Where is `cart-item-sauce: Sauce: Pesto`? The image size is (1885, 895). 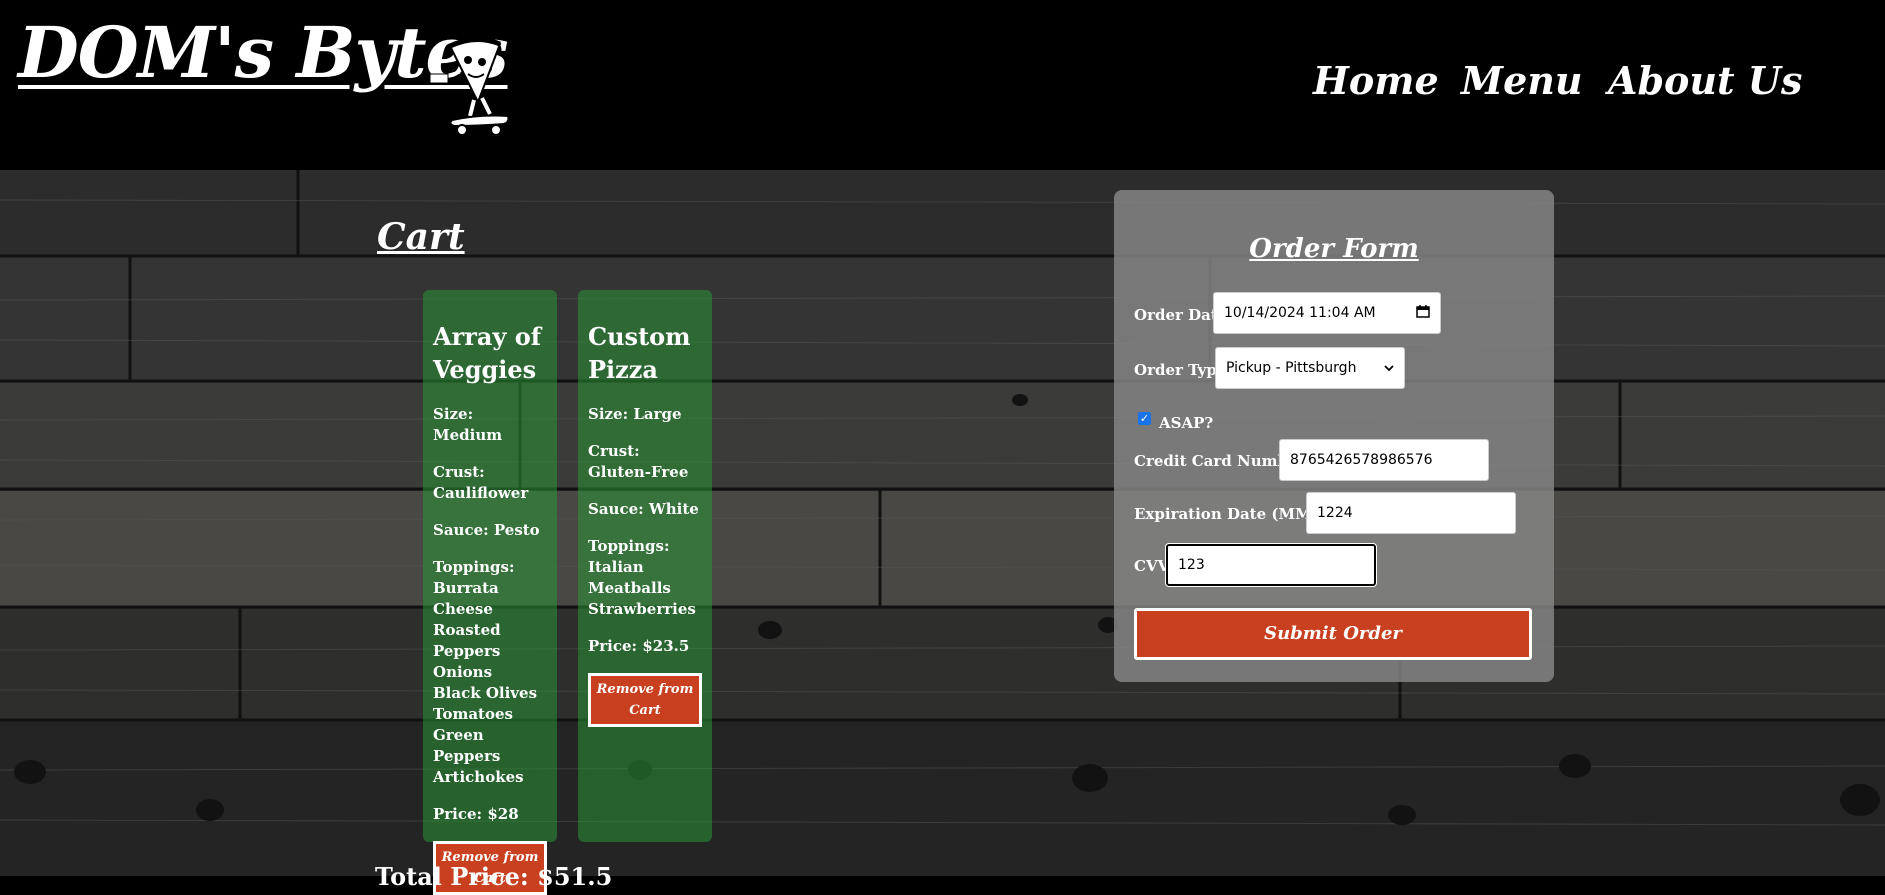 cart-item-sauce: Sauce: Pesto is located at coordinates (486, 530).